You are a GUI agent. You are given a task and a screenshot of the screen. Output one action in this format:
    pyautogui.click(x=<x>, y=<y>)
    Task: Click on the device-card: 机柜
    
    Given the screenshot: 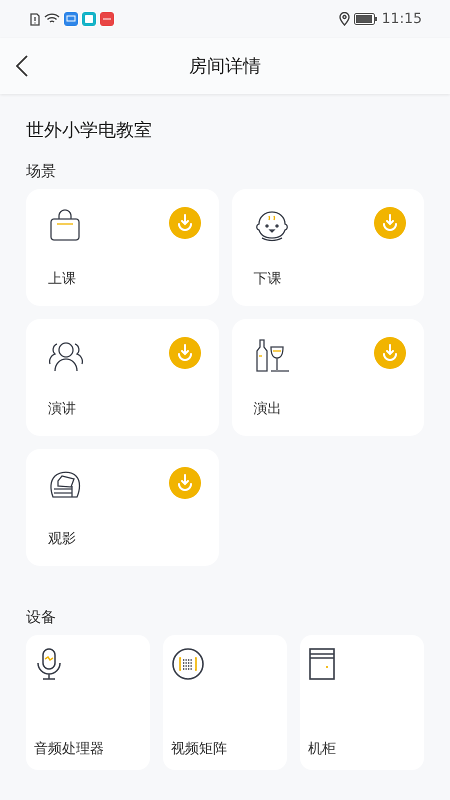 What is the action you would take?
    pyautogui.click(x=362, y=702)
    